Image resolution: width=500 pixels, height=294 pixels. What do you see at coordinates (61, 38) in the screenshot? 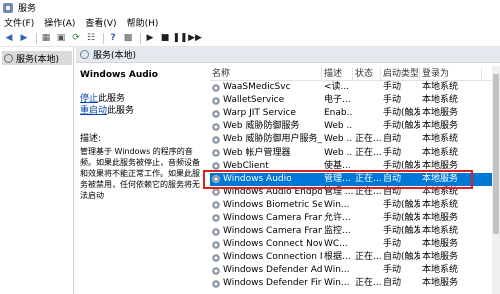
I see `properties-icon: ▣` at bounding box center [61, 38].